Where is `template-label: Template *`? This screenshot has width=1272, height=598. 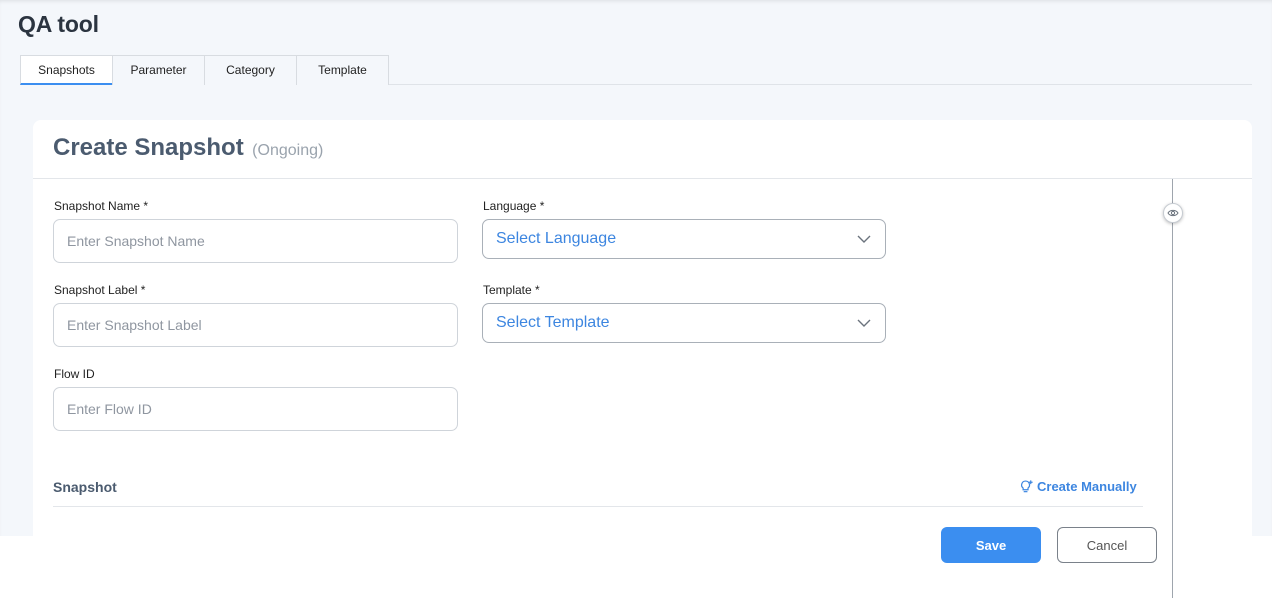 template-label: Template * is located at coordinates (511, 290).